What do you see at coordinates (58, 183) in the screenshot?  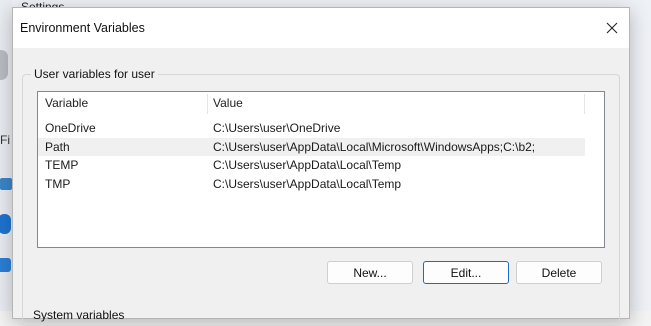 I see `variable-name: TMP` at bounding box center [58, 183].